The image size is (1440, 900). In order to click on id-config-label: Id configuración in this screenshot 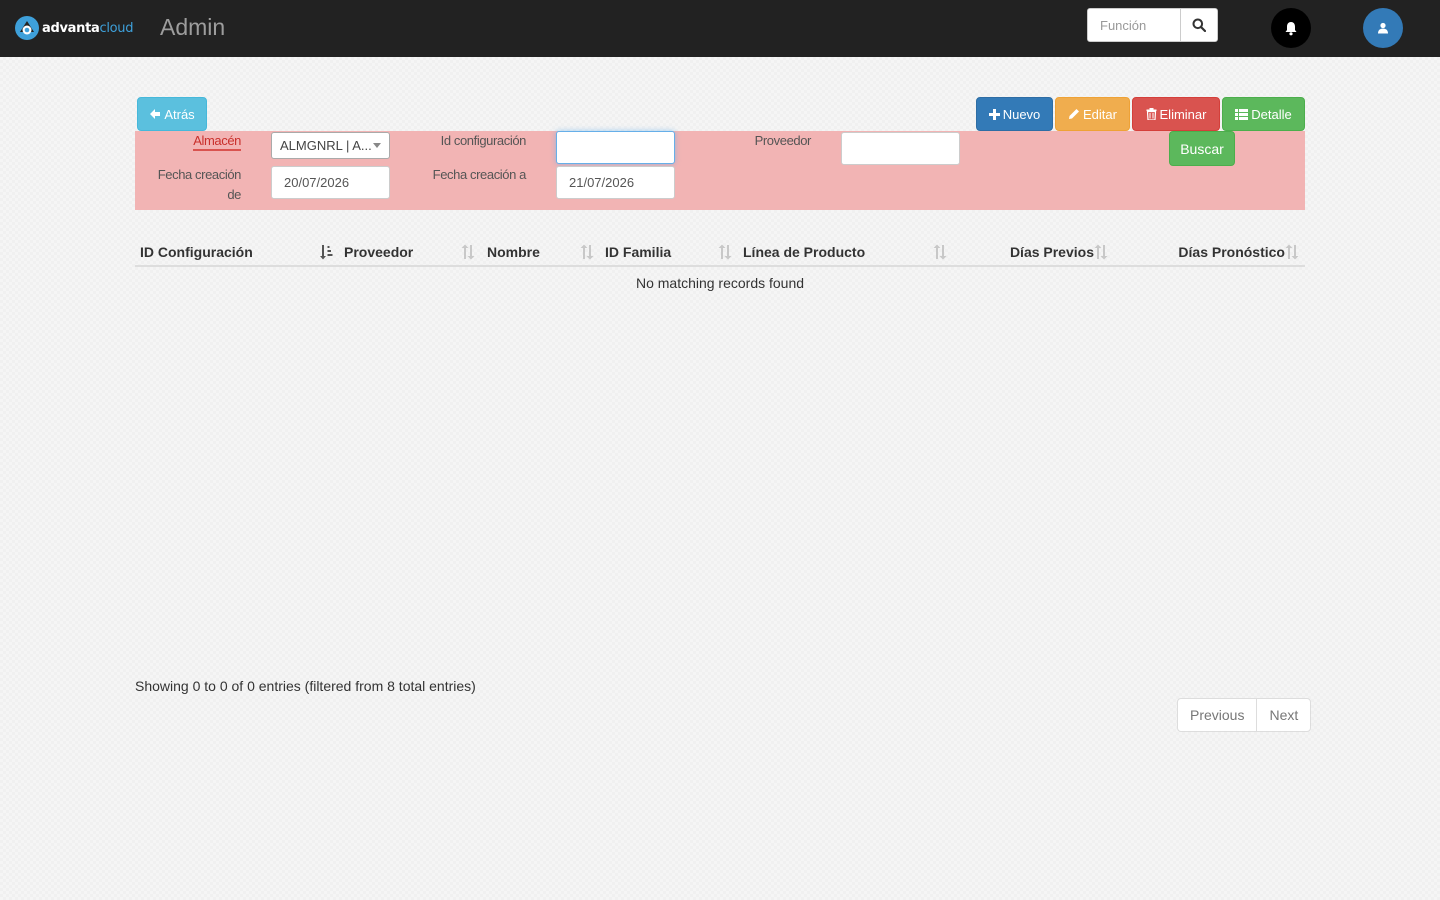, I will do `click(483, 140)`.